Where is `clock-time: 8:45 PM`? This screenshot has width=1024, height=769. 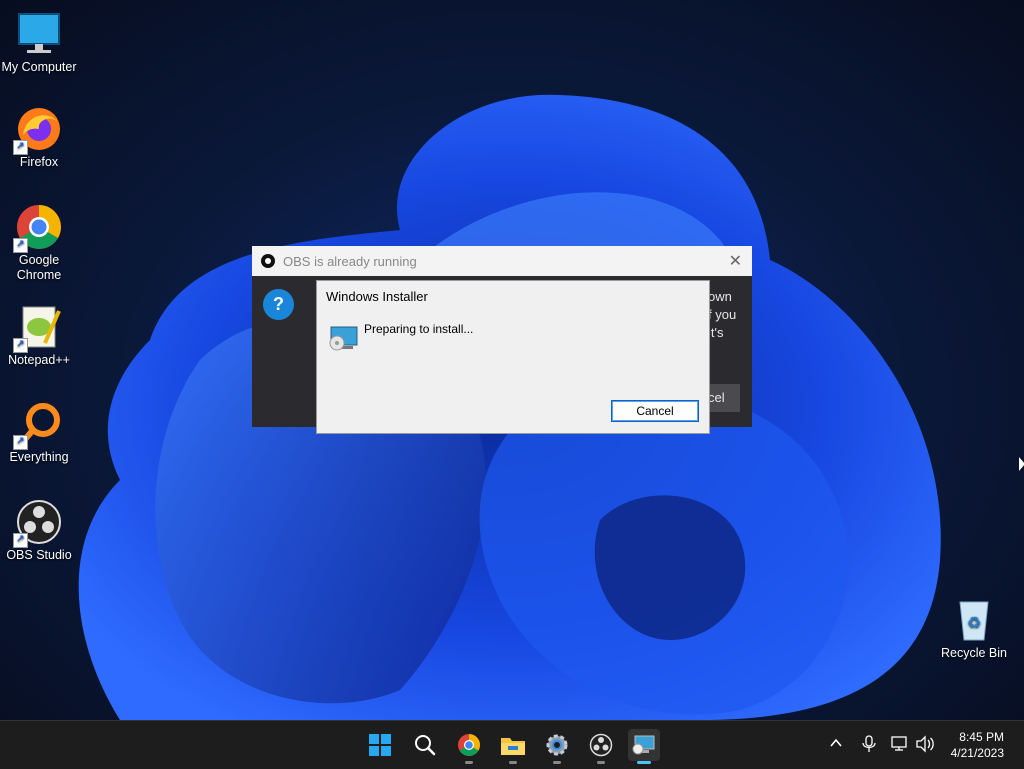 clock-time: 8:45 PM is located at coordinates (981, 737).